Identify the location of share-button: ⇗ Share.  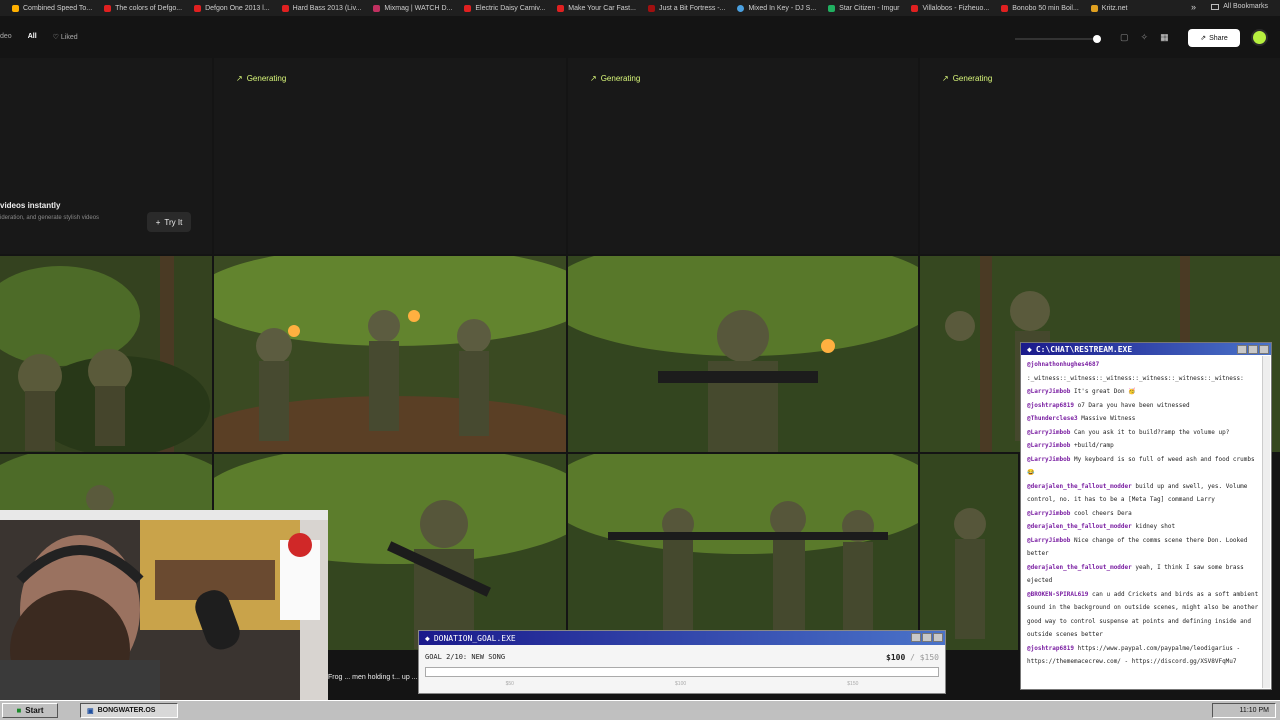
(1214, 38).